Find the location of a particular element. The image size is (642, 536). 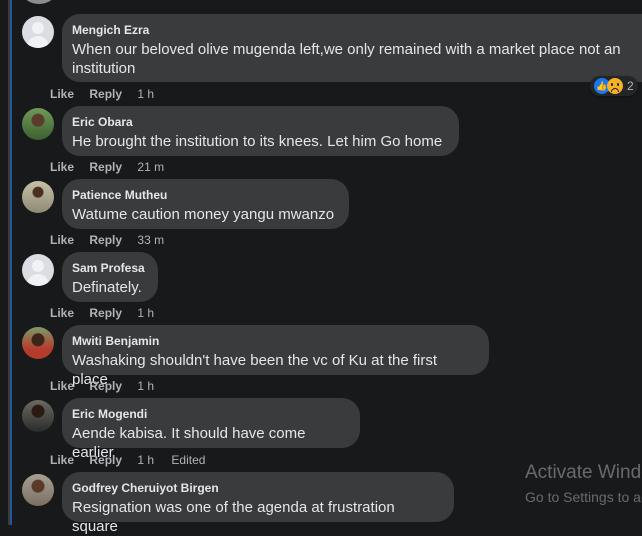

comment-author: Mwiti Benjamin is located at coordinates (274, 341).